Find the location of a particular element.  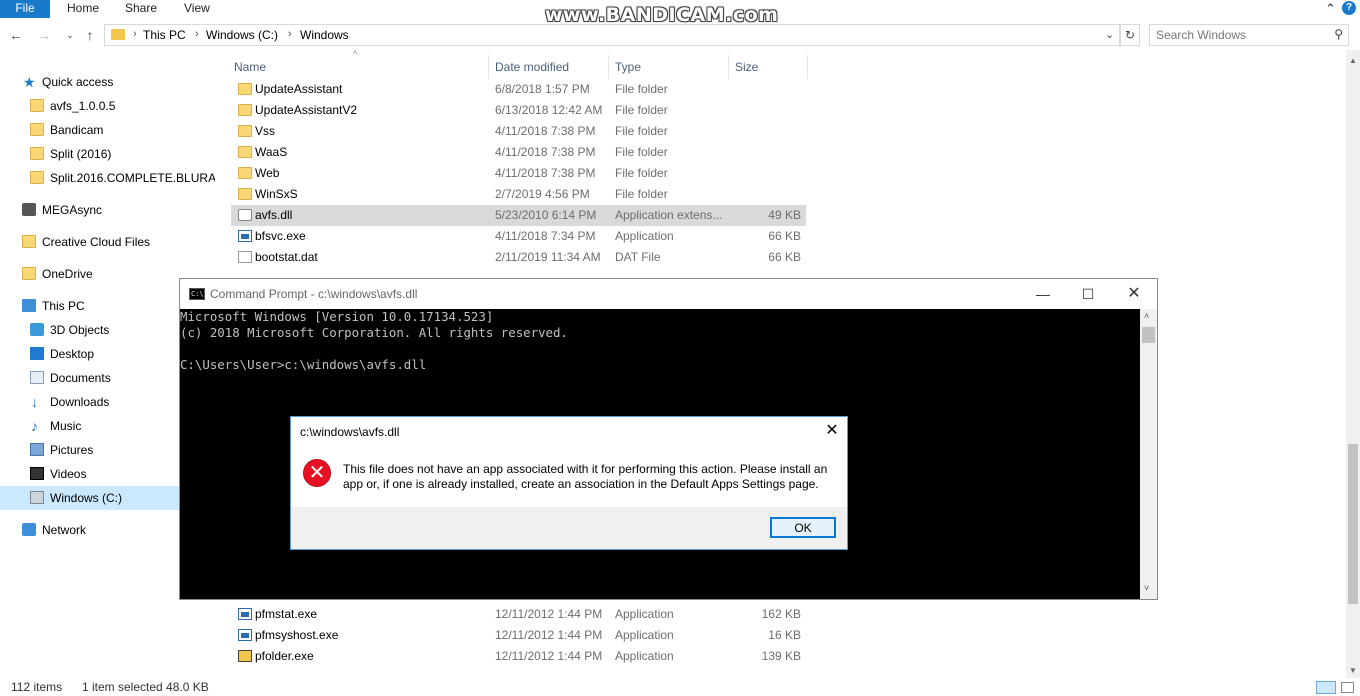

help-icon: ? is located at coordinates (1349, 8).